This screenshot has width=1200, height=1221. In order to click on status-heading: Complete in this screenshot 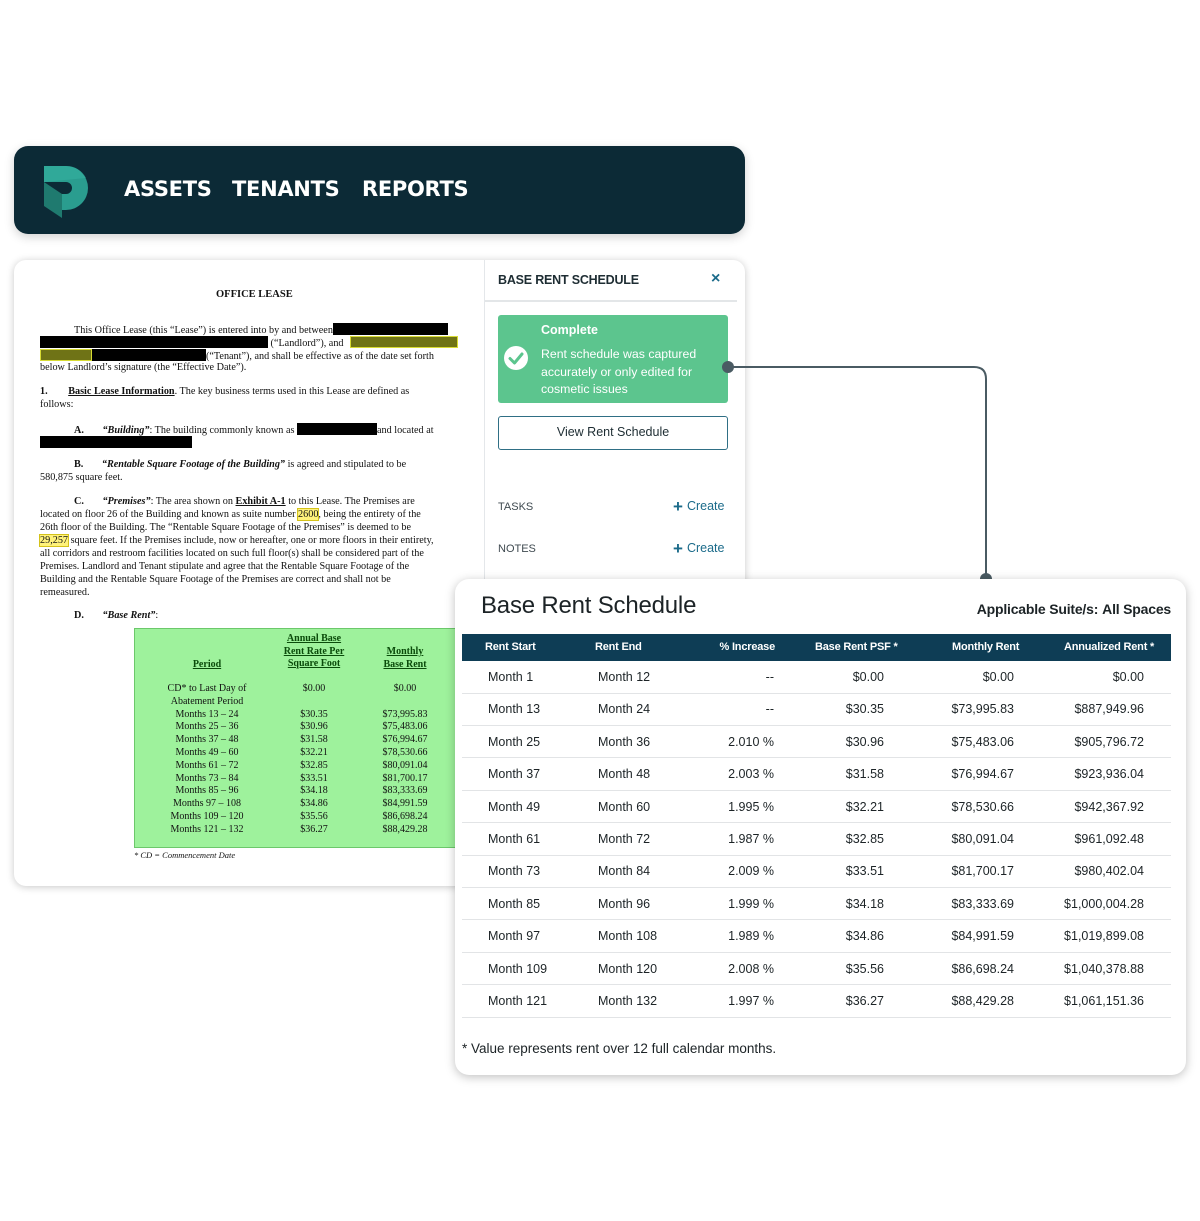, I will do `click(569, 330)`.